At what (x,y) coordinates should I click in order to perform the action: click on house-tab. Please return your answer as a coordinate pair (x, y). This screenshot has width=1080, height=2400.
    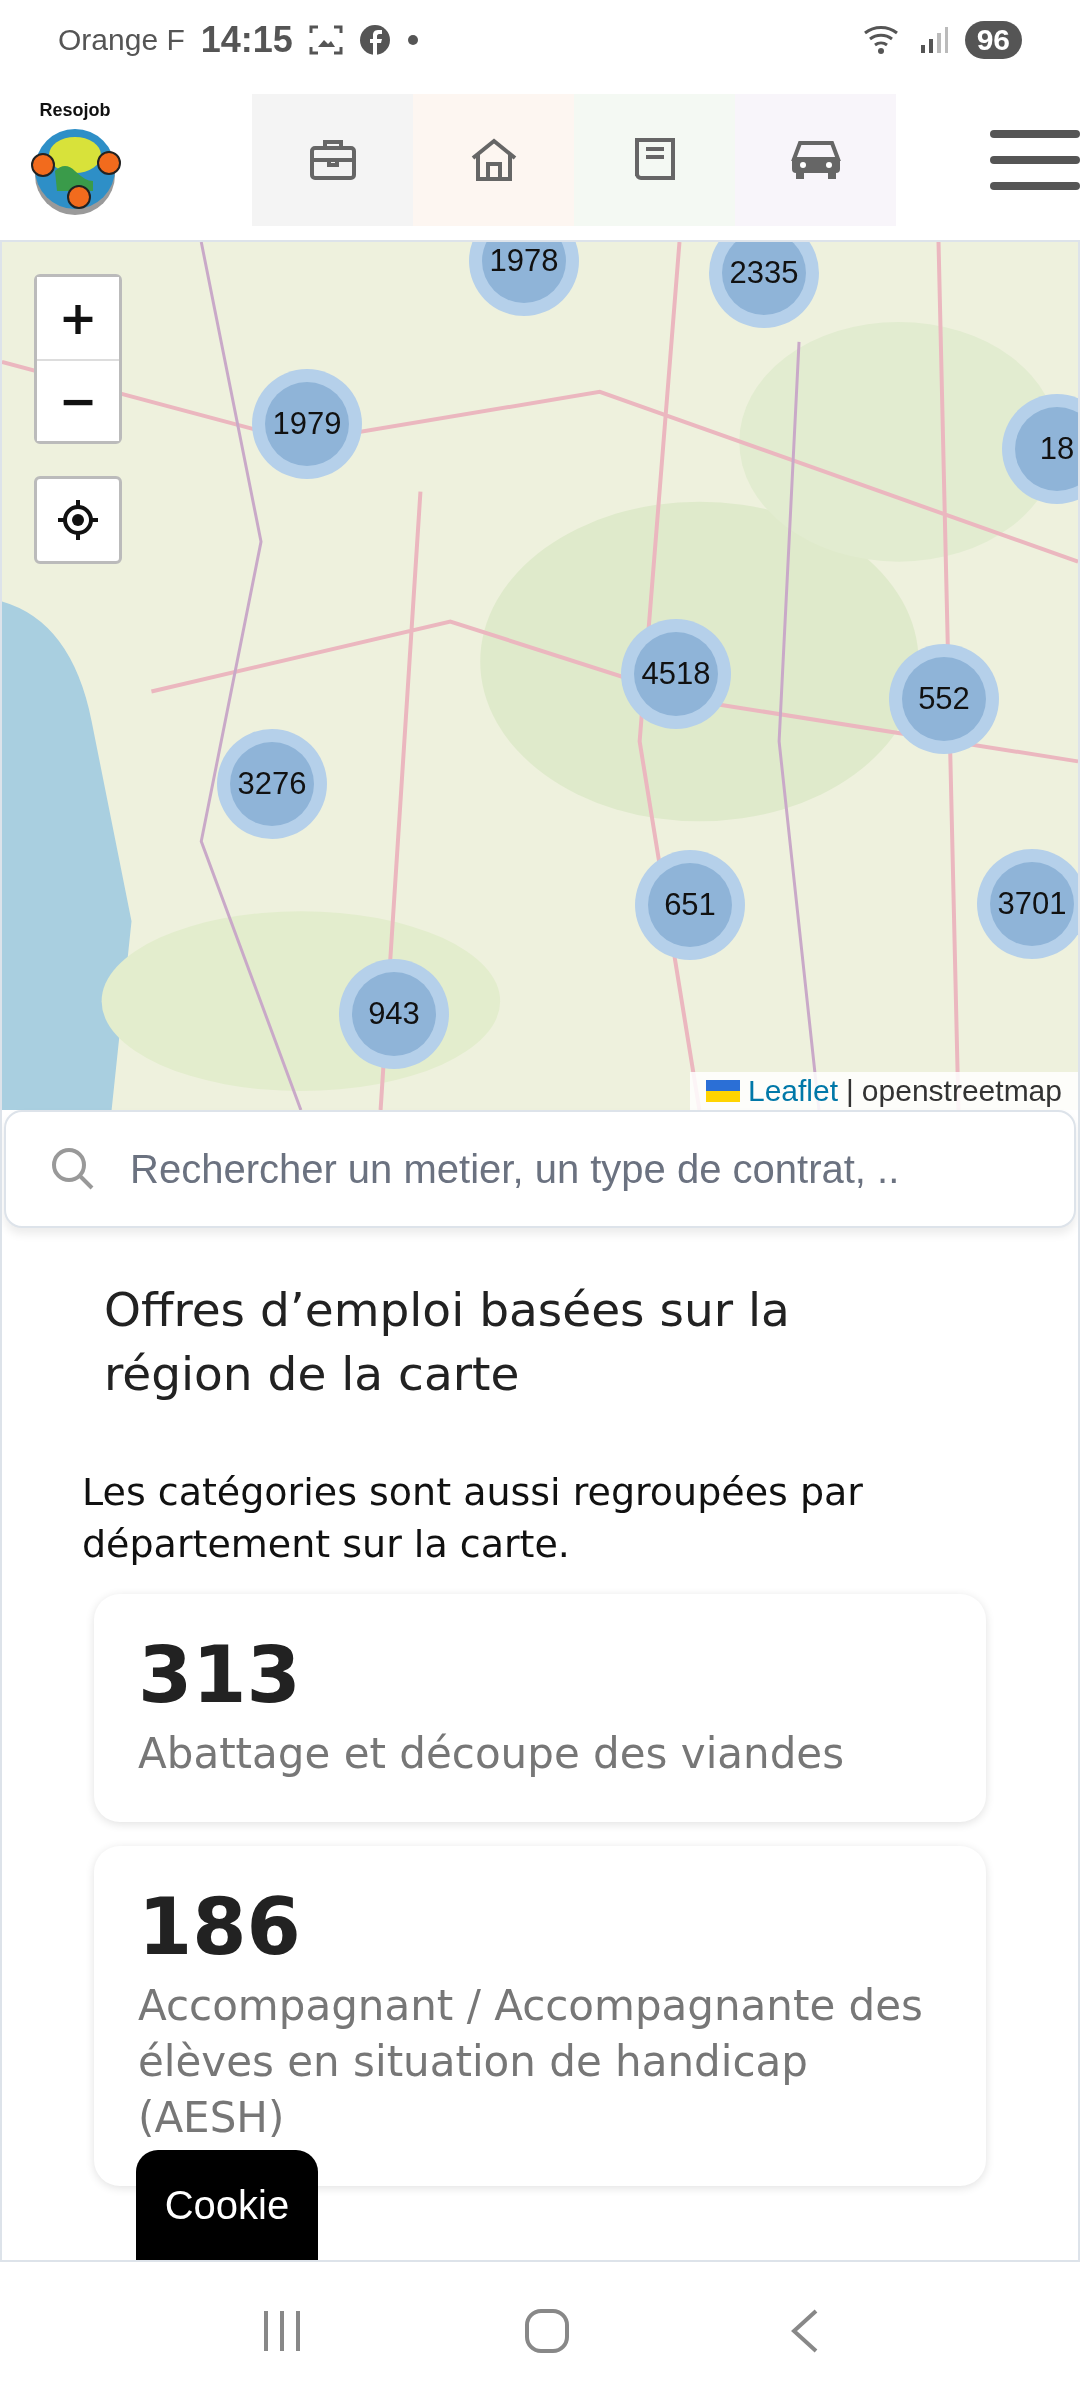
    Looking at the image, I should click on (493, 160).